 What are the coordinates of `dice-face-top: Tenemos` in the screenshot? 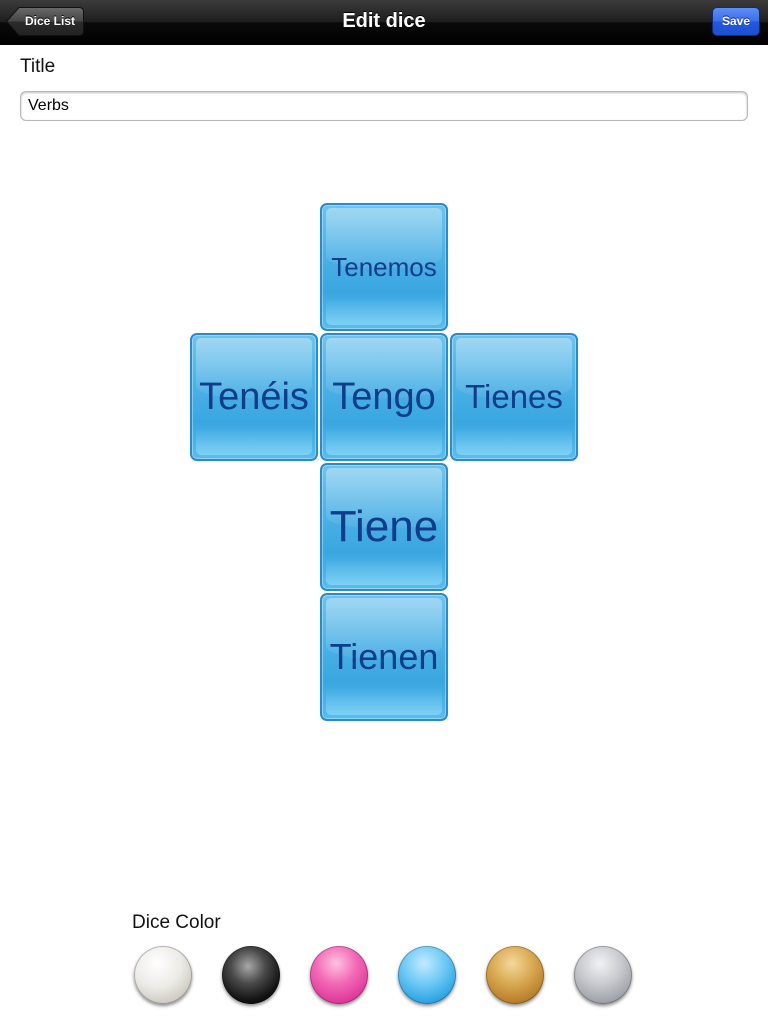 It's located at (384, 267).